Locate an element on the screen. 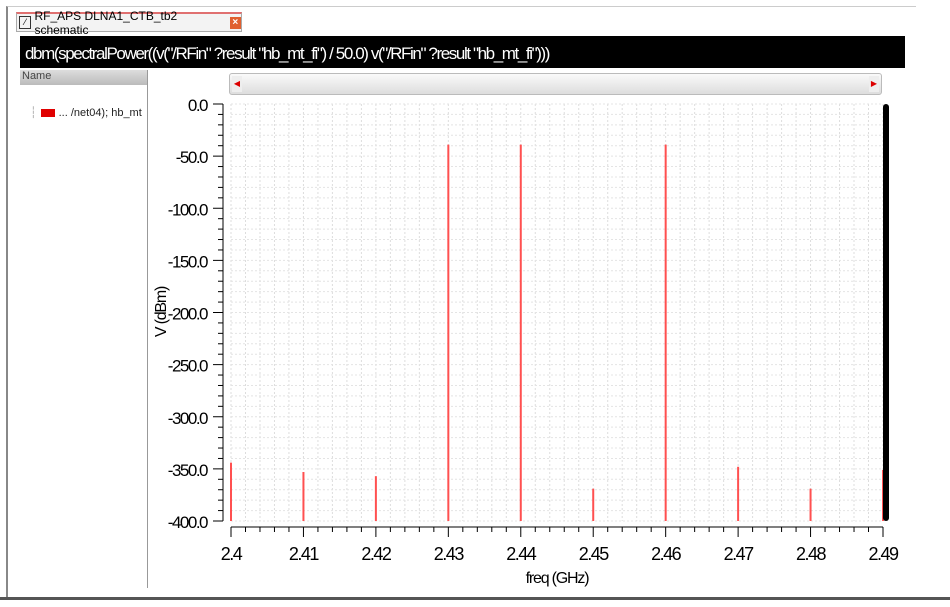  x-tick-label: 2.49 is located at coordinates (883, 554).